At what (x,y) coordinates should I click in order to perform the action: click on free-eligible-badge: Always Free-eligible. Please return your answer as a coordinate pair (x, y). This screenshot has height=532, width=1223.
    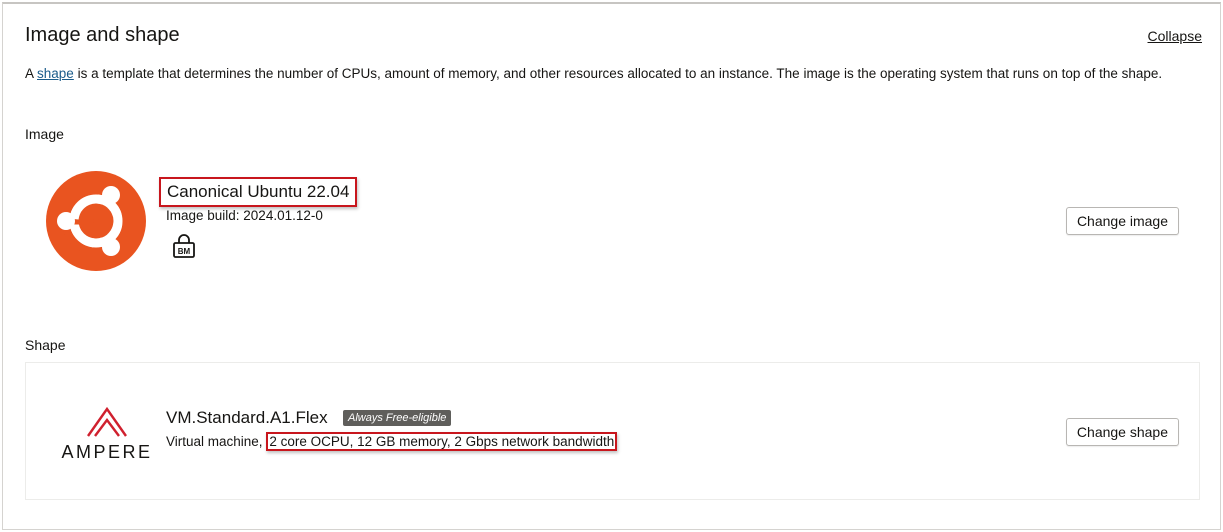
    Looking at the image, I should click on (397, 418).